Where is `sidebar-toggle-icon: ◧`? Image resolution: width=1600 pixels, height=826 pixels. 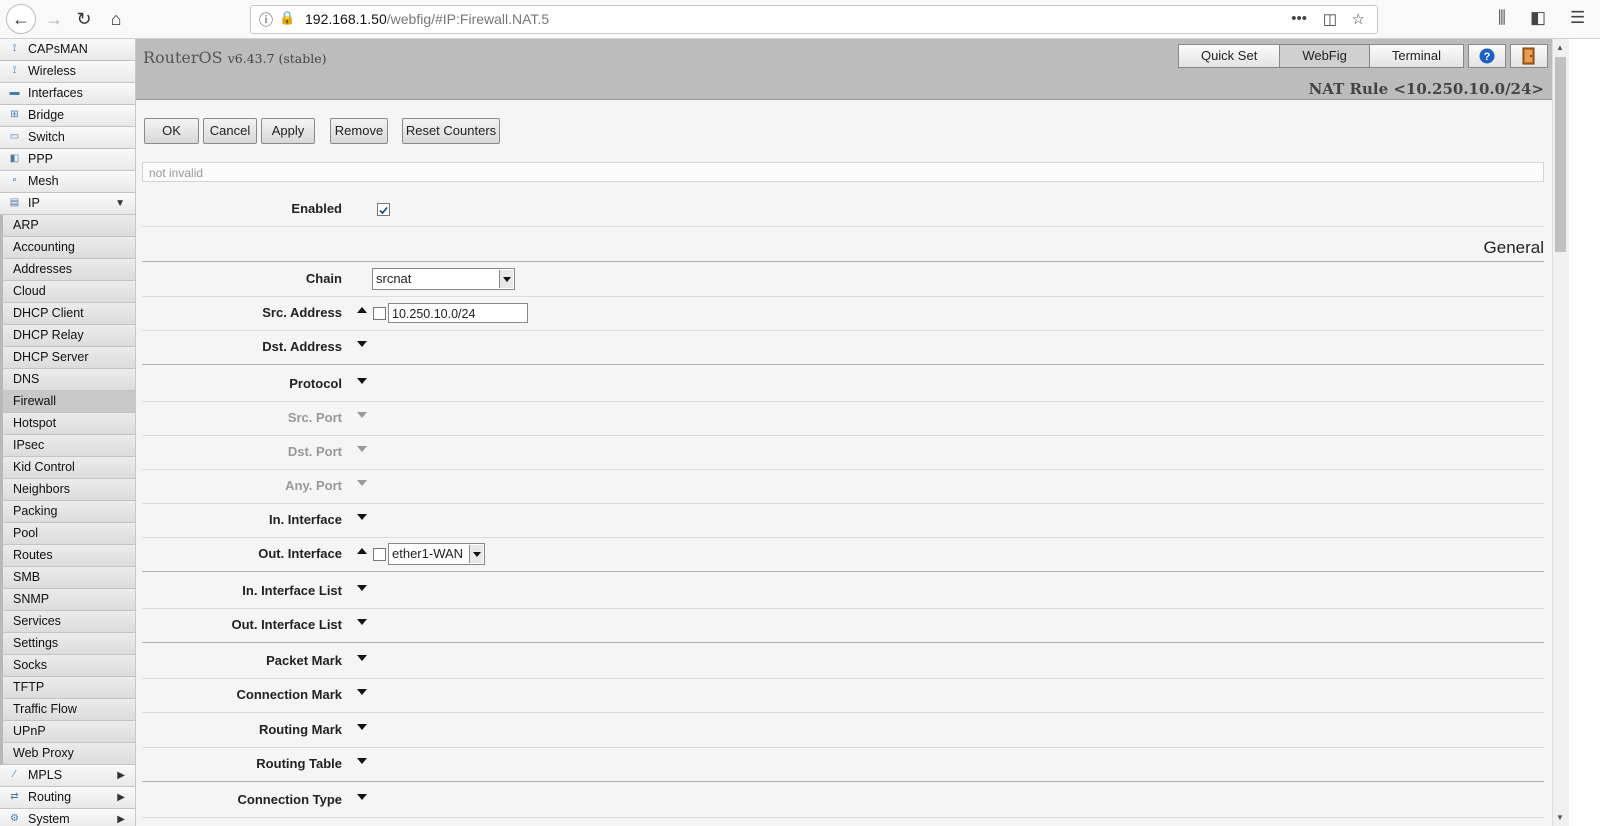
sidebar-toggle-icon: ◧ is located at coordinates (1538, 18).